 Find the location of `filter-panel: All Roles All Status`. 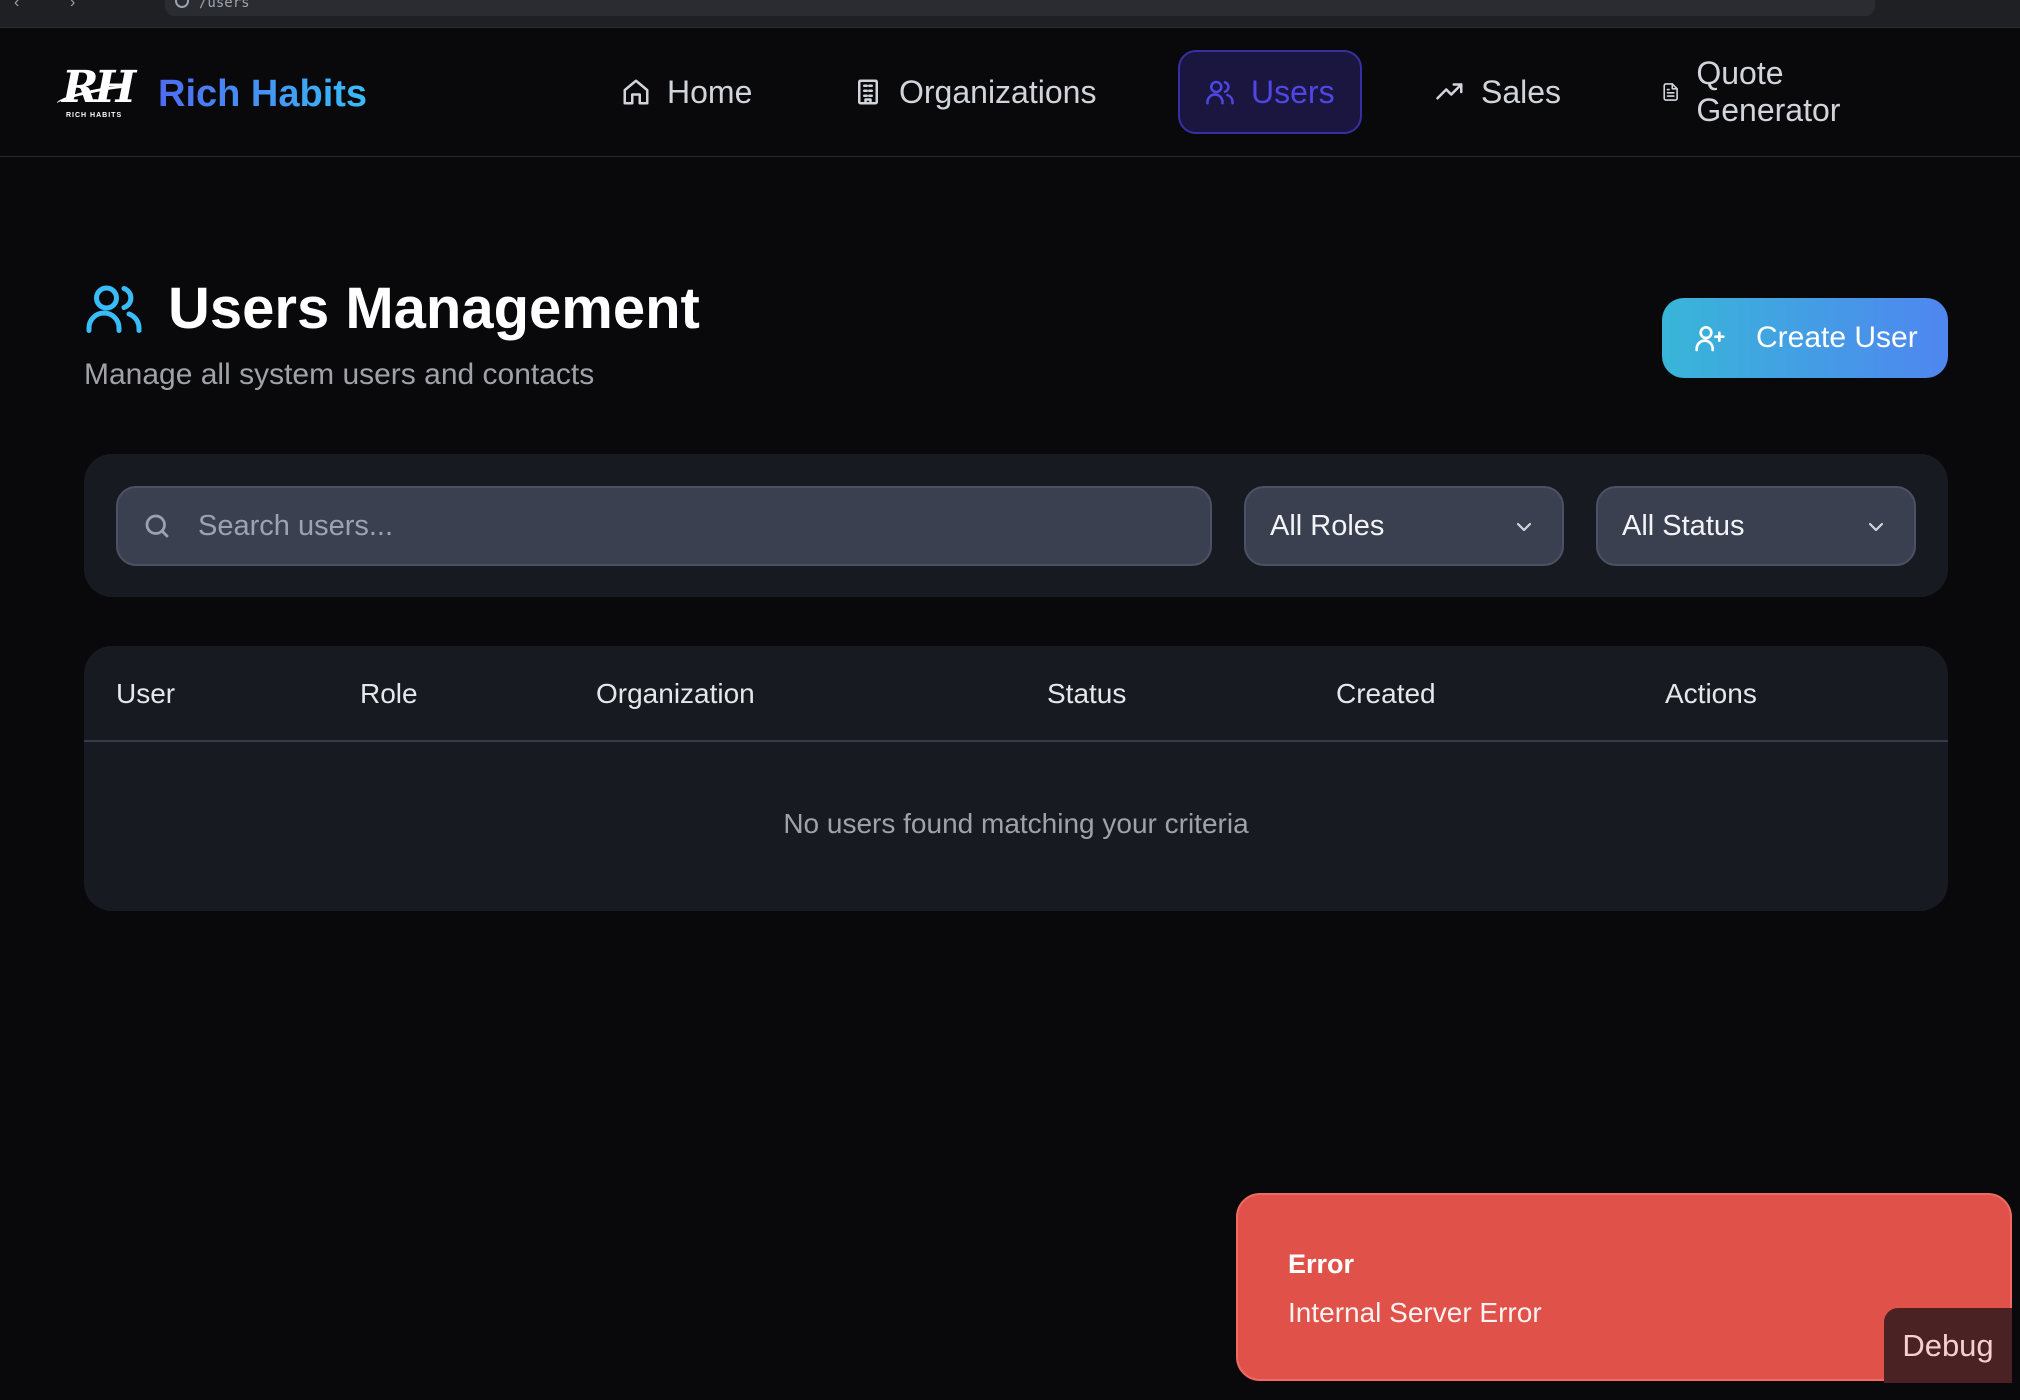

filter-panel: All Roles All Status is located at coordinates (1016, 525).